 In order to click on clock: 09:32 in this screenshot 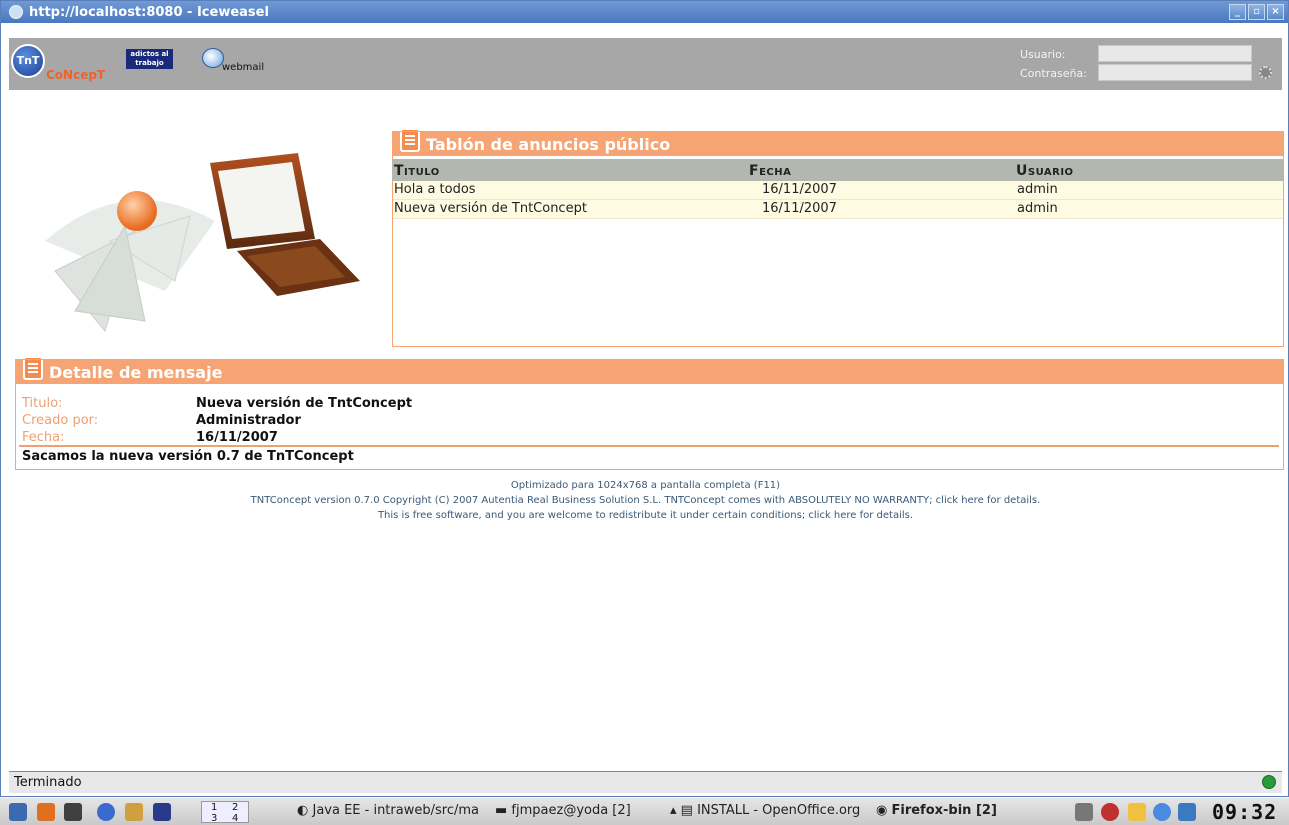, I will do `click(1244, 812)`.